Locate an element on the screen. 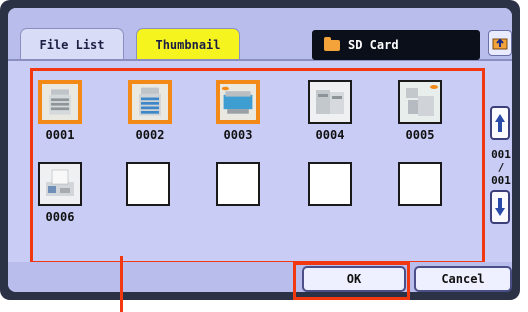  up-folder-button is located at coordinates (500, 43).